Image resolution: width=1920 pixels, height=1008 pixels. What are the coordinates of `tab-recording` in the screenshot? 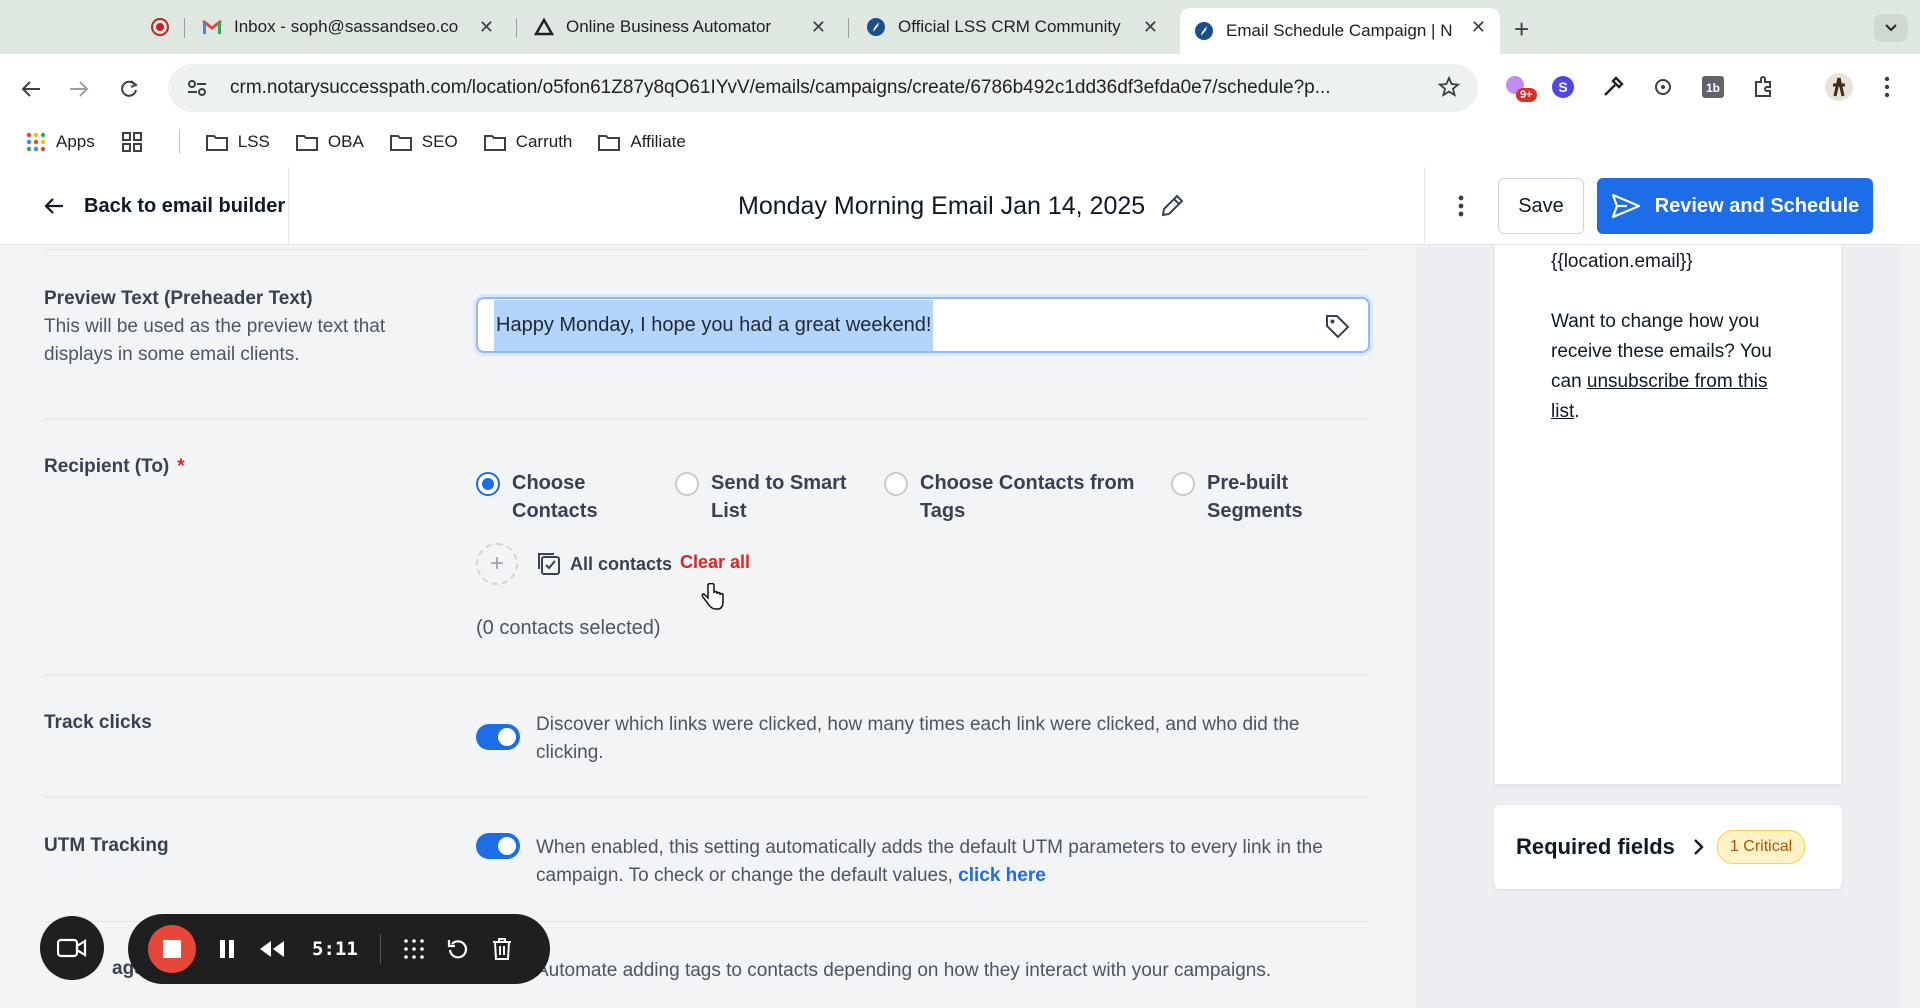 It's located at (154, 27).